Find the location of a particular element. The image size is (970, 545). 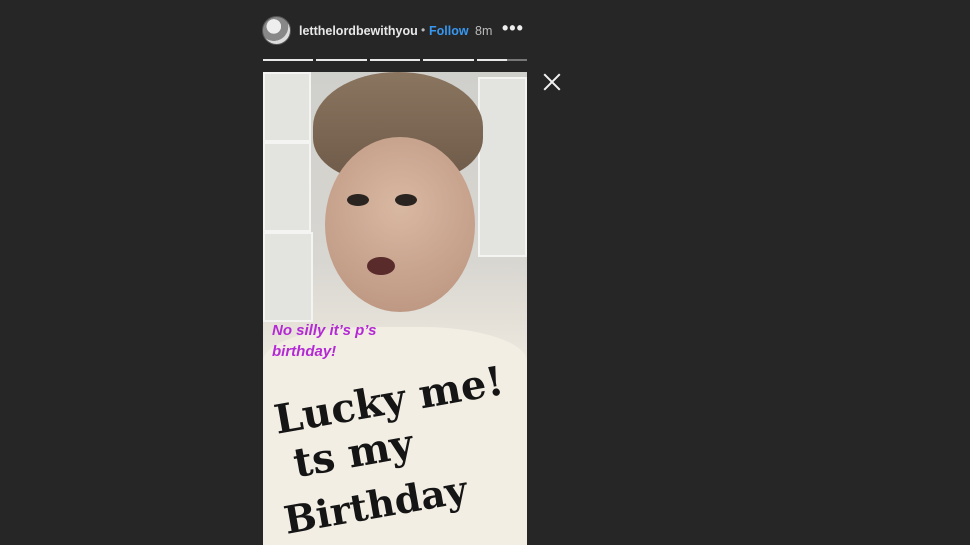

caption-line: No silly it’s p’s is located at coordinates (324, 330).